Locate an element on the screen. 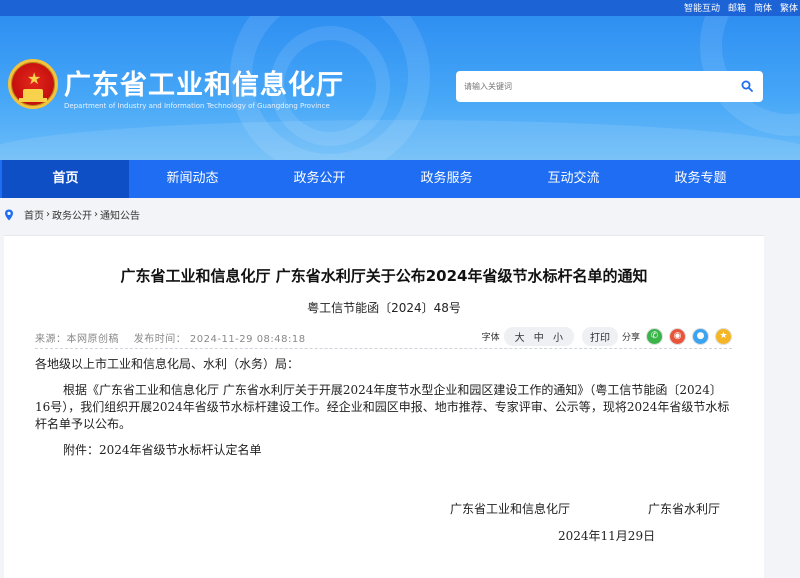 This screenshot has height=578, width=800. article-title: 广东省工业和信息化厅 广东省水利厅关于公布2024年省级节水标杆名单的通知 is located at coordinates (384, 276).